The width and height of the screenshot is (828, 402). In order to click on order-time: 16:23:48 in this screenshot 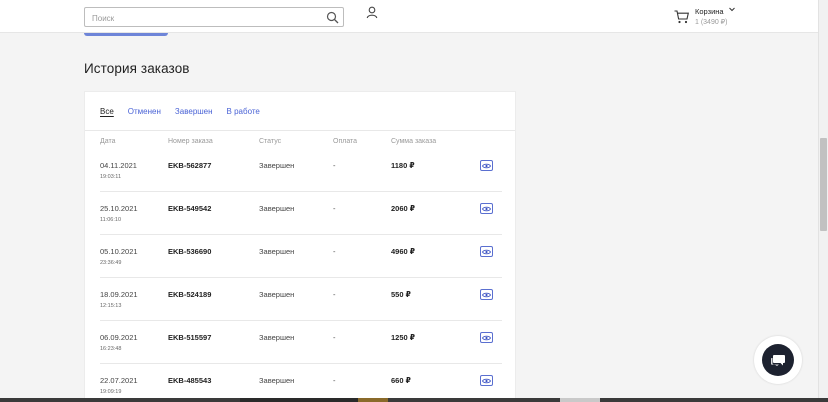, I will do `click(111, 349)`.